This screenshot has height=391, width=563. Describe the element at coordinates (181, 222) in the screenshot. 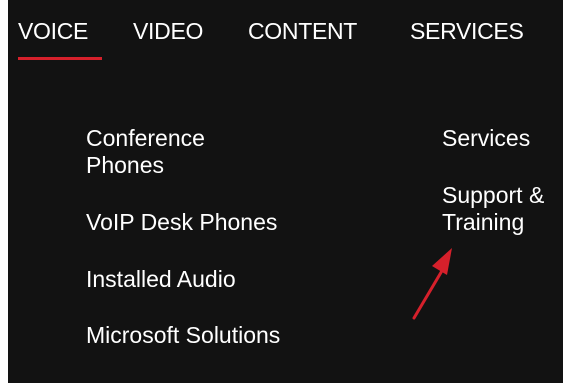

I see `menu-link-voip-desk-phones: VoIP Desk Phones` at that location.